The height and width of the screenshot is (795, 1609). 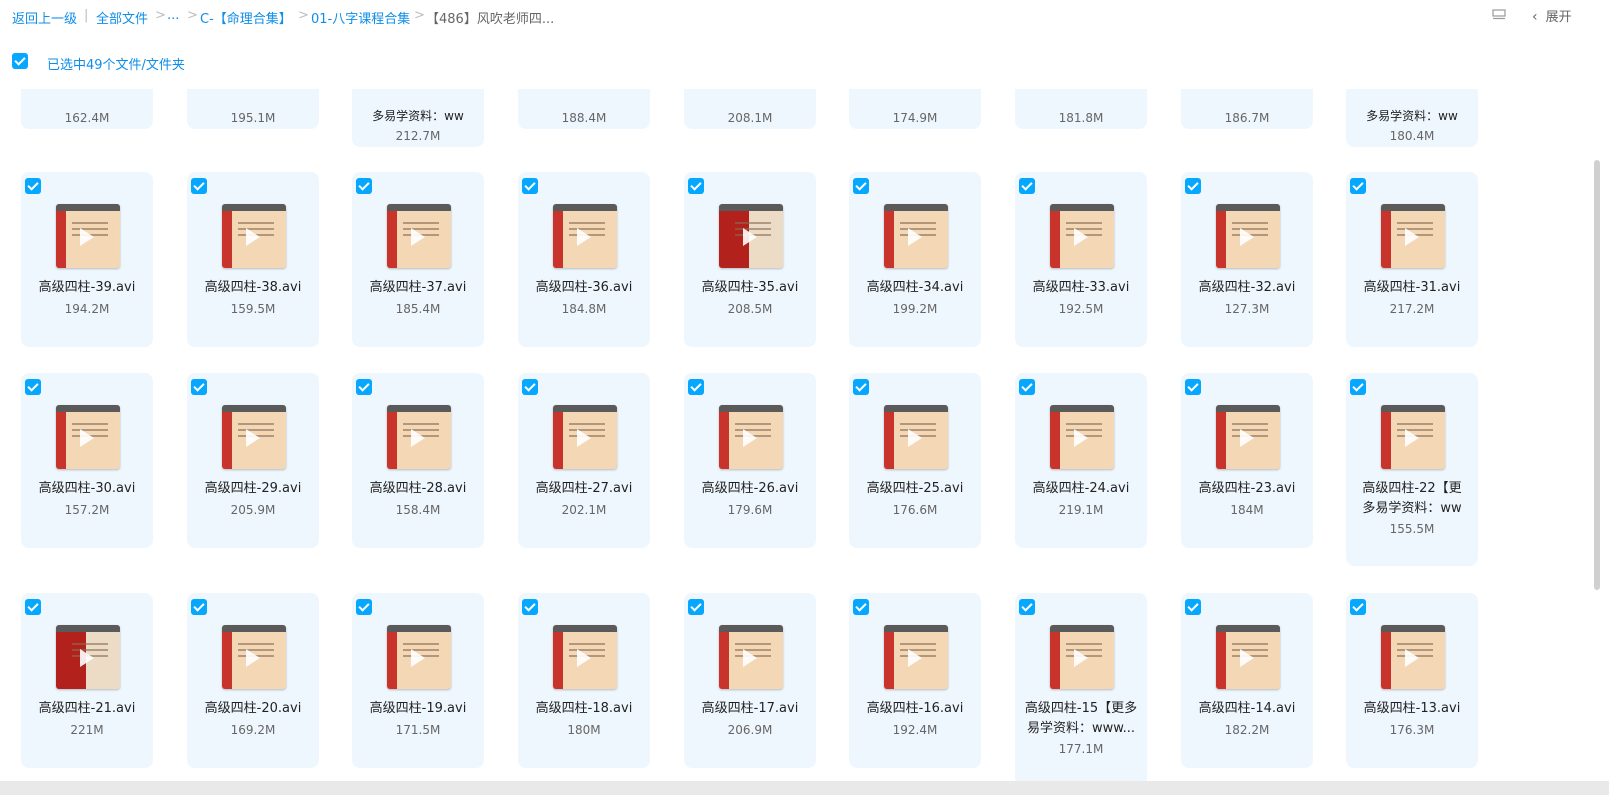 I want to click on file-card: 高级四柱-32.avi 127.3M, so click(x=1247, y=259).